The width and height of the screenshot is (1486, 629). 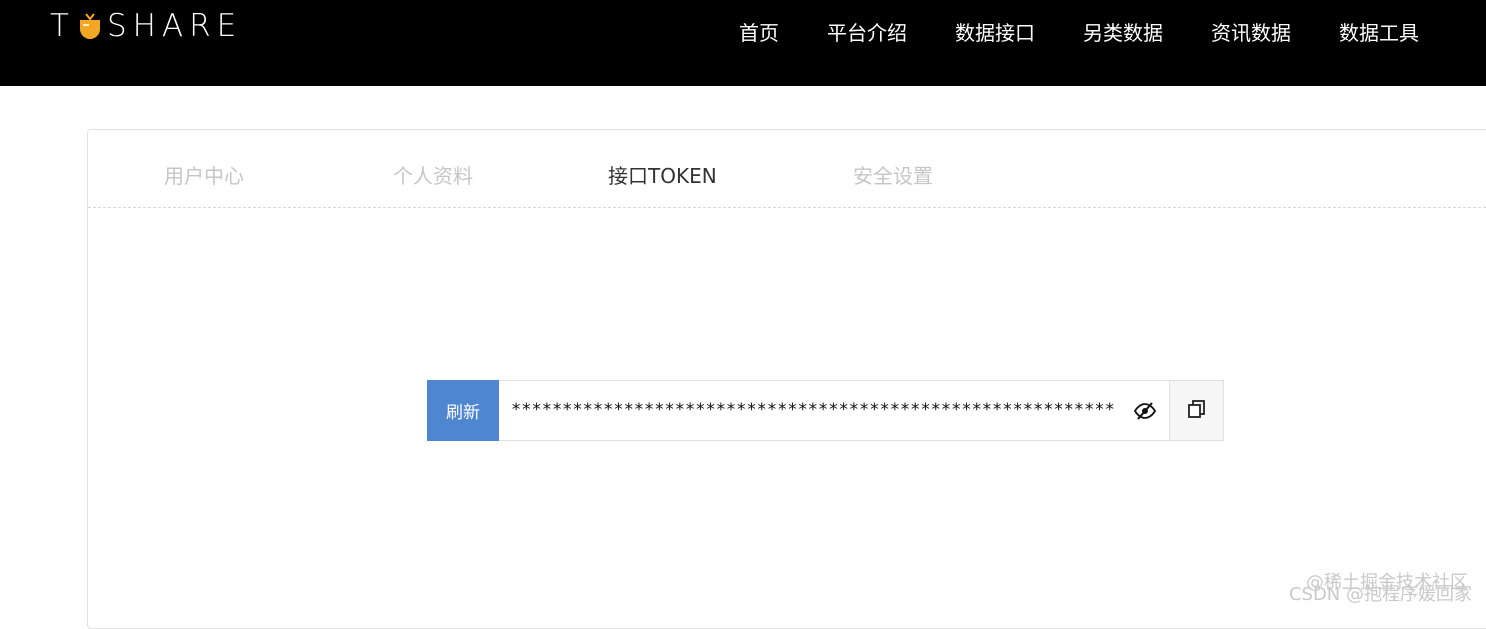 What do you see at coordinates (867, 33) in the screenshot?
I see `nav-platform-intro: 平台介绍` at bounding box center [867, 33].